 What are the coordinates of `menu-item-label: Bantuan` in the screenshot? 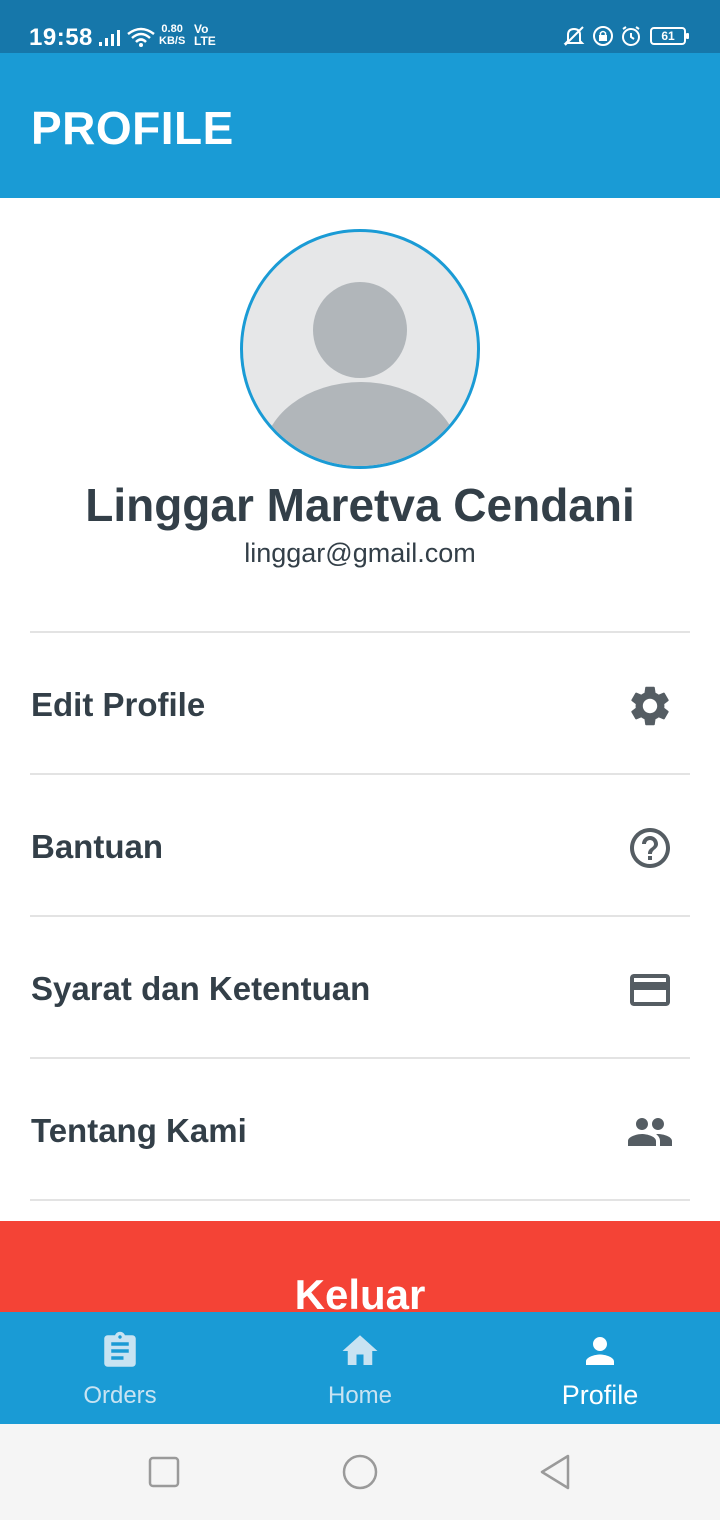 It's located at (97, 846).